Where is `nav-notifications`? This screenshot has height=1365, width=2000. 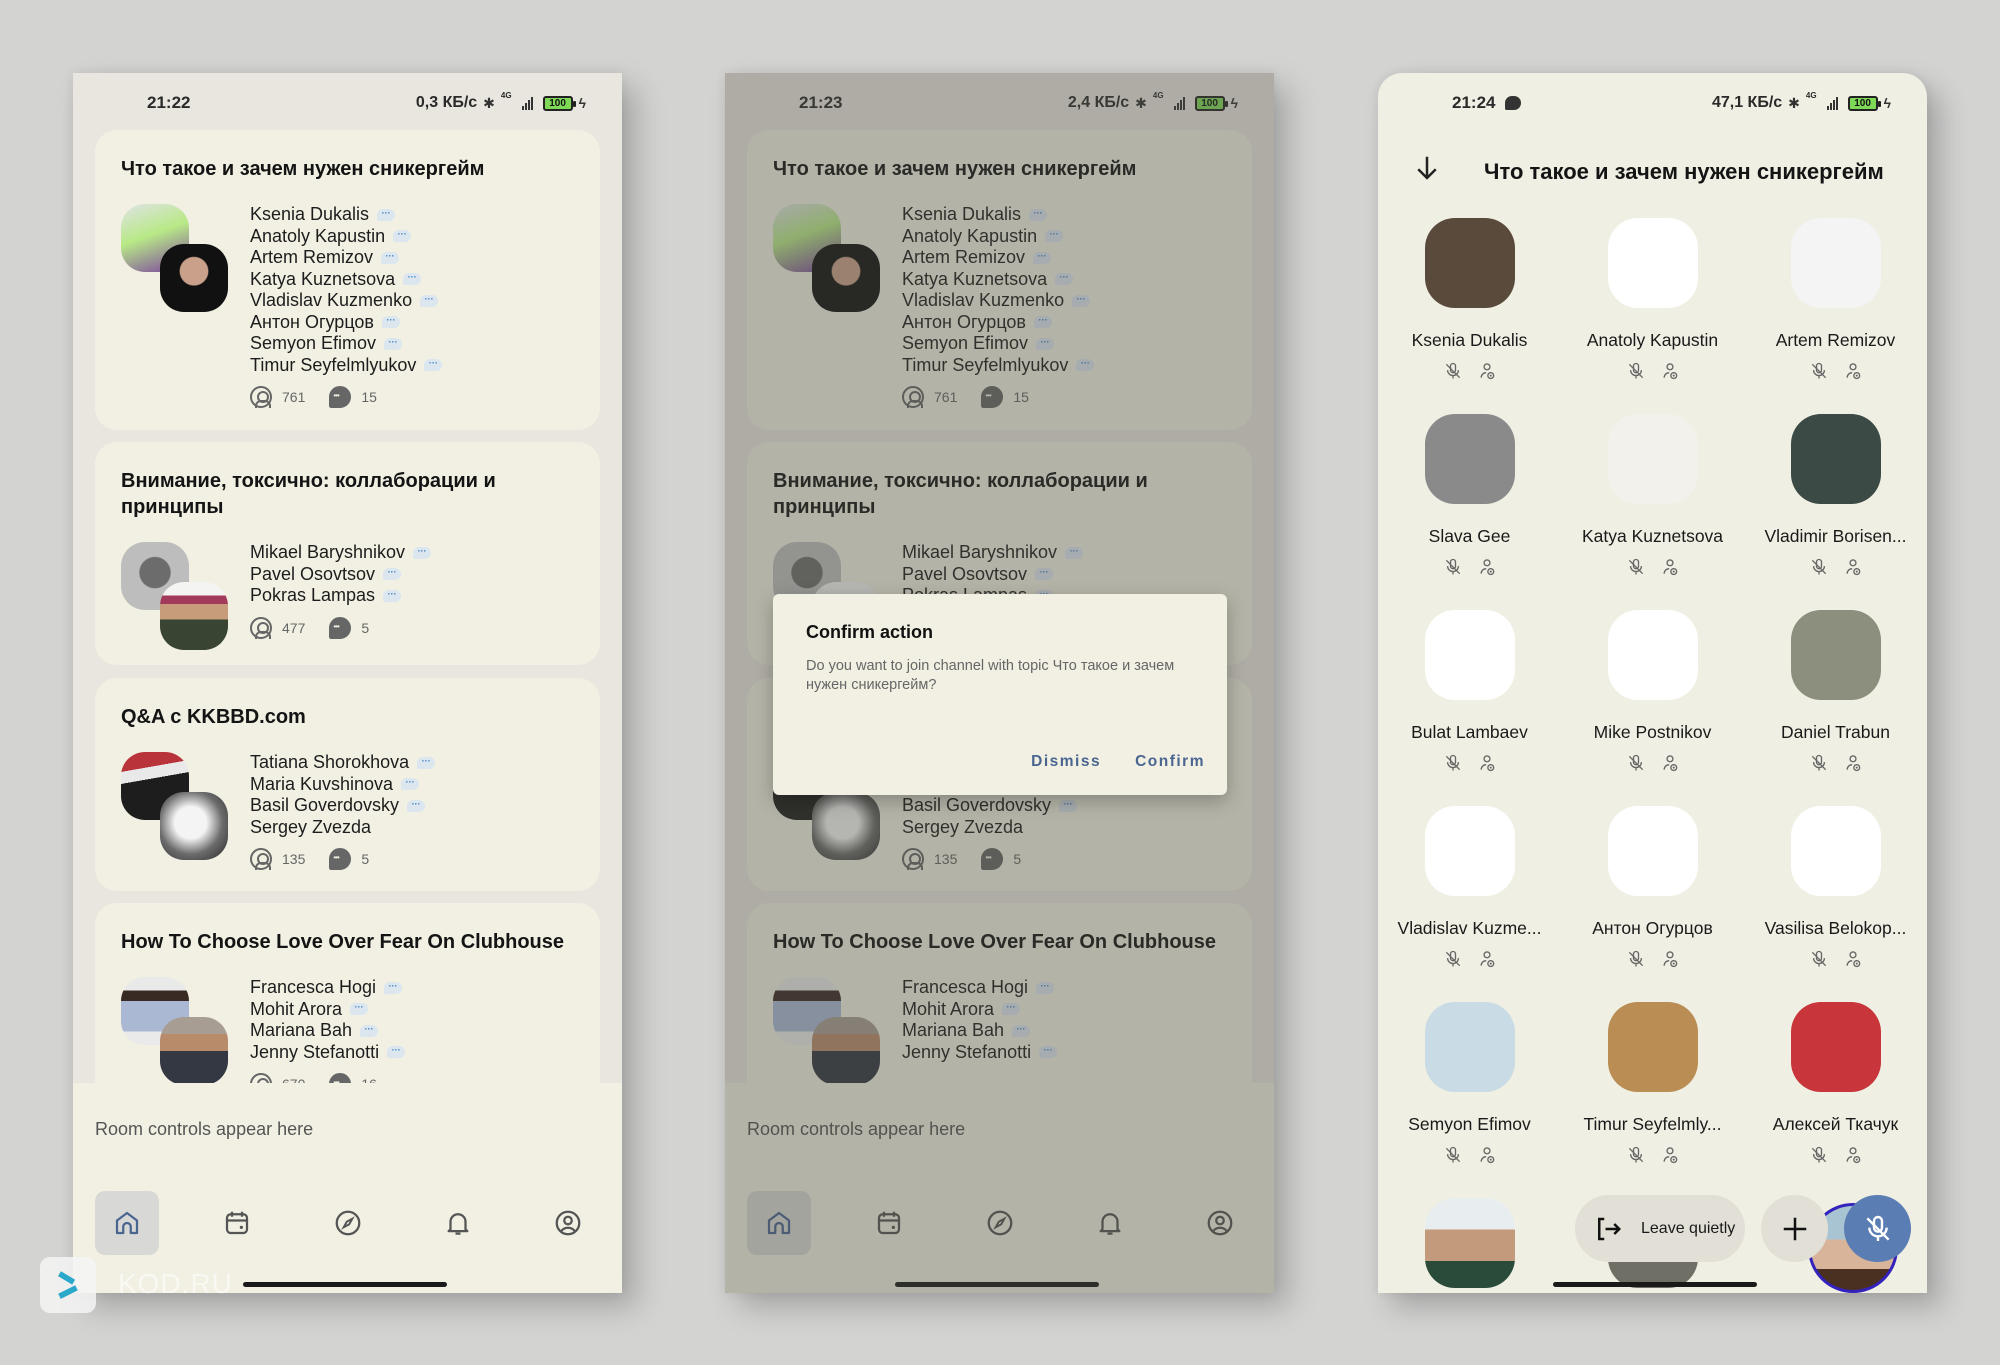 nav-notifications is located at coordinates (458, 1223).